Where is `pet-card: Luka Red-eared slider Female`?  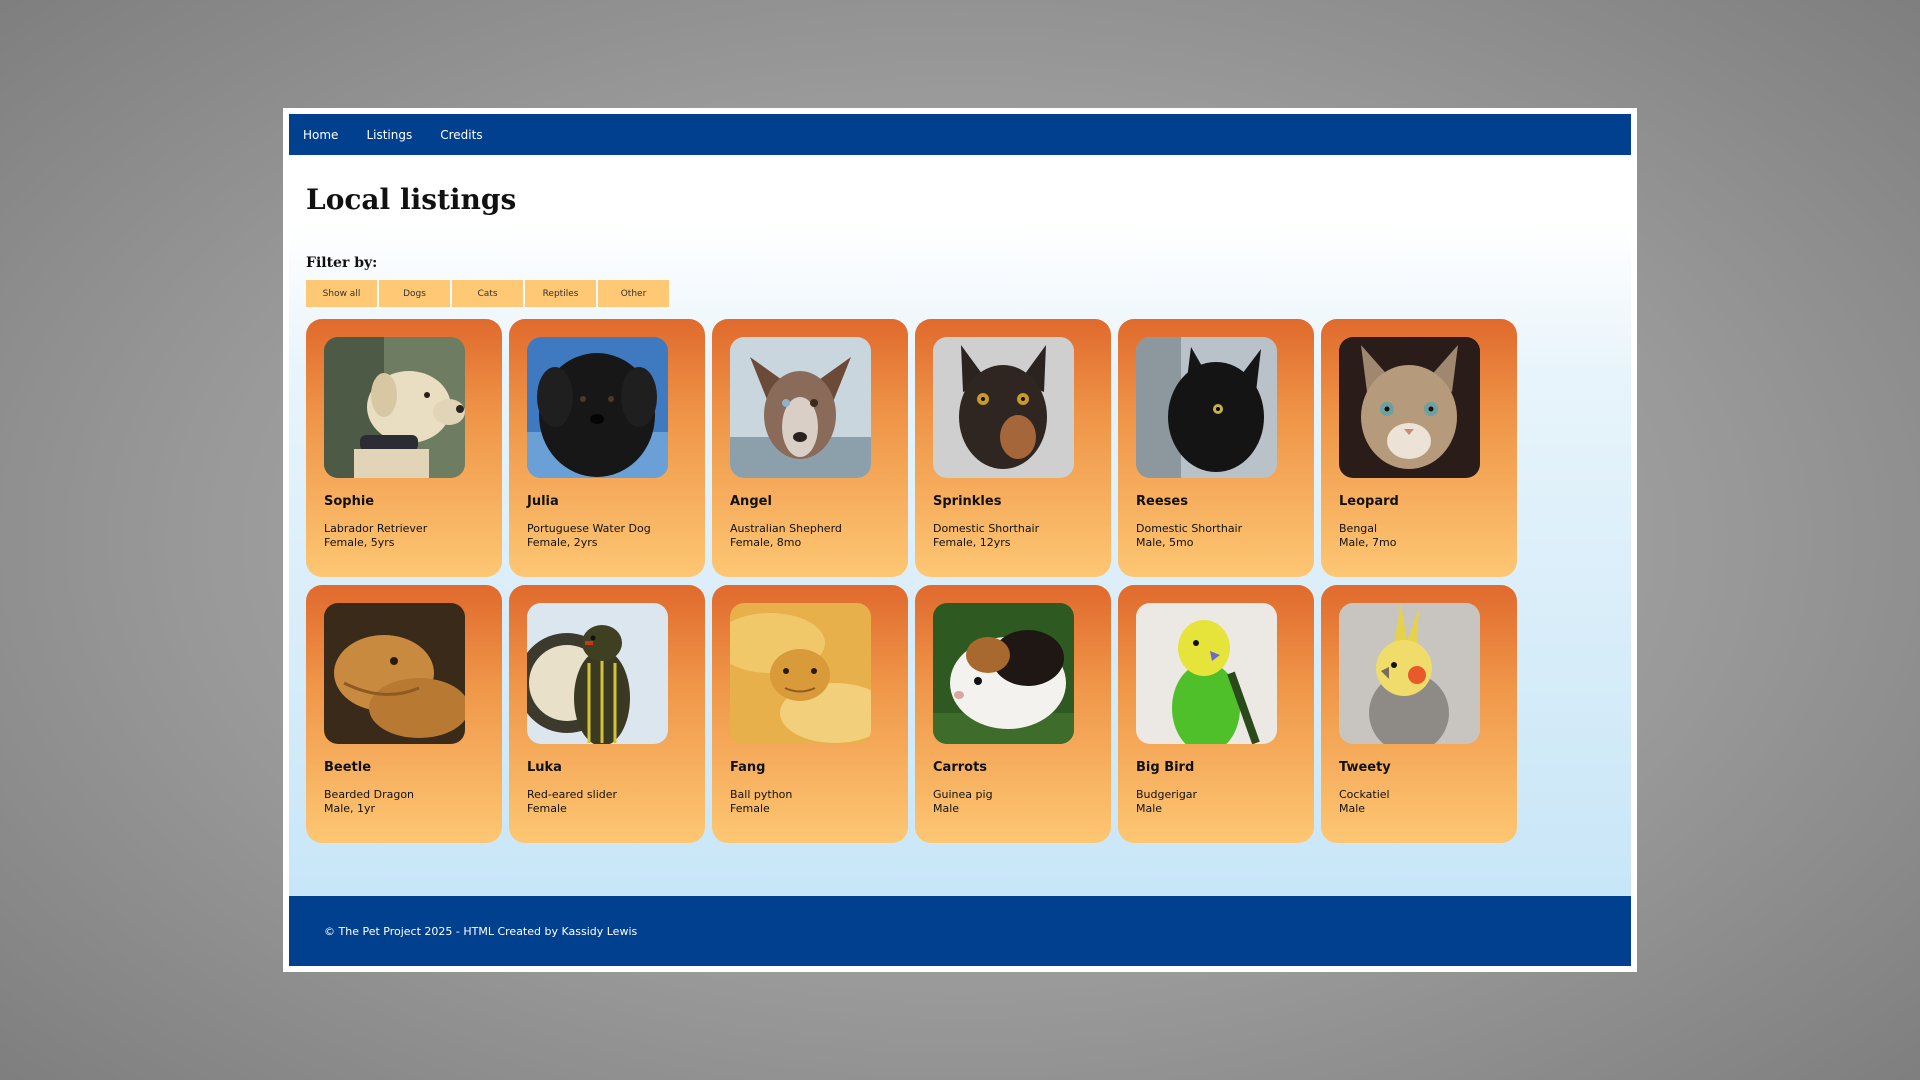
pet-card: Luka Red-eared slider Female is located at coordinates (607, 714).